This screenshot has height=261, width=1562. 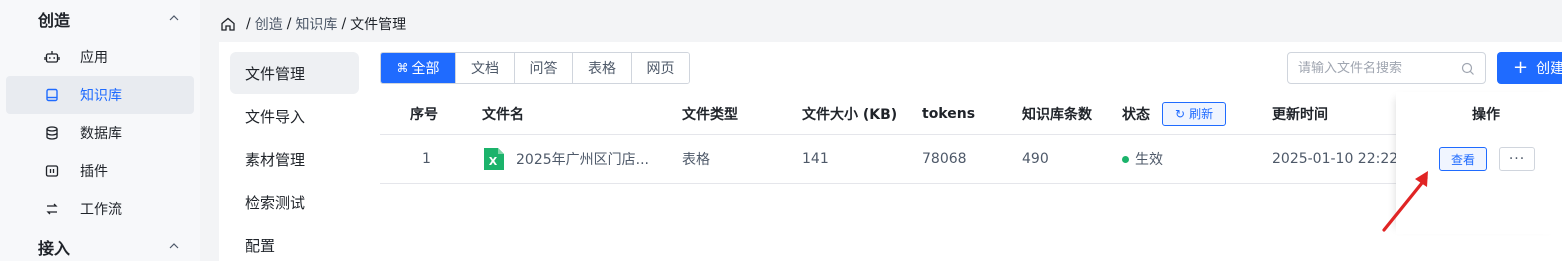 I want to click on knowledge-submenu: 文件管理 文件导入 素材管理 检索测试 配置, so click(x=294, y=151).